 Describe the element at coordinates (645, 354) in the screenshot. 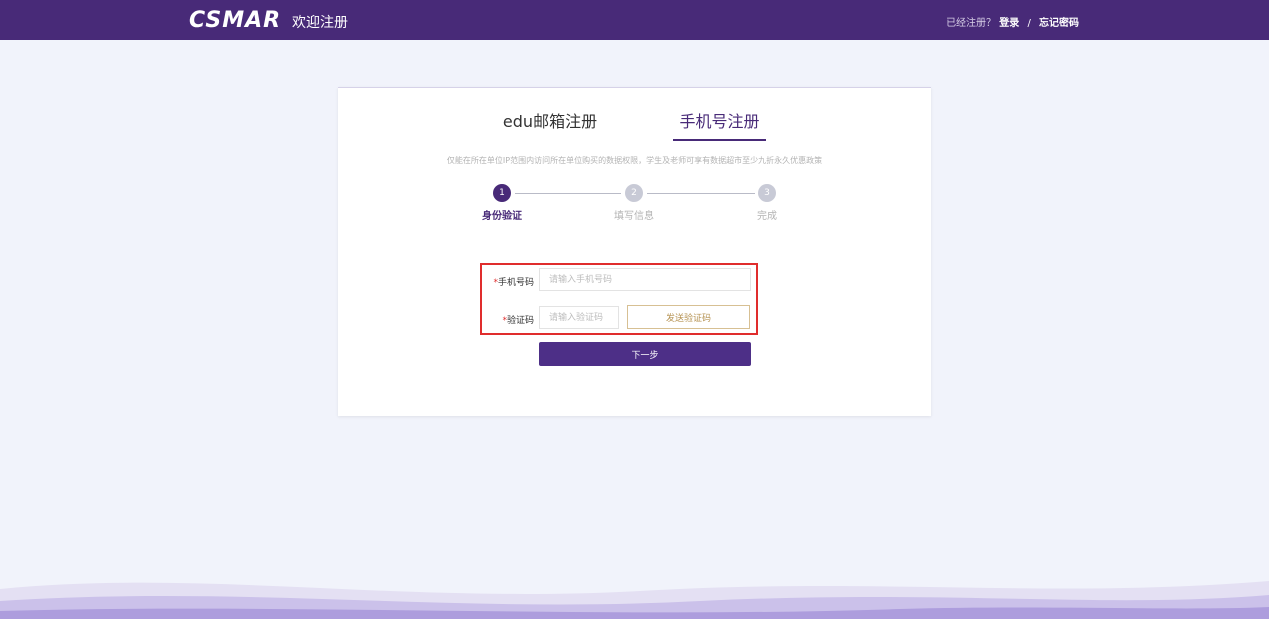

I see `next-step-button: 下一步` at that location.